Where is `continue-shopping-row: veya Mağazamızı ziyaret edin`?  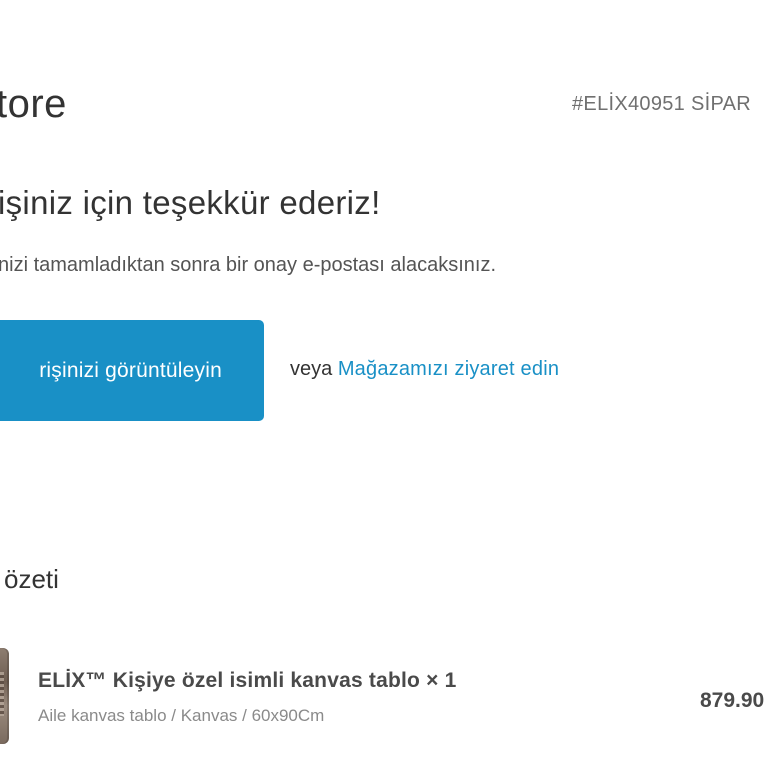 continue-shopping-row: veya Mağazamızı ziyaret edin is located at coordinates (424, 369).